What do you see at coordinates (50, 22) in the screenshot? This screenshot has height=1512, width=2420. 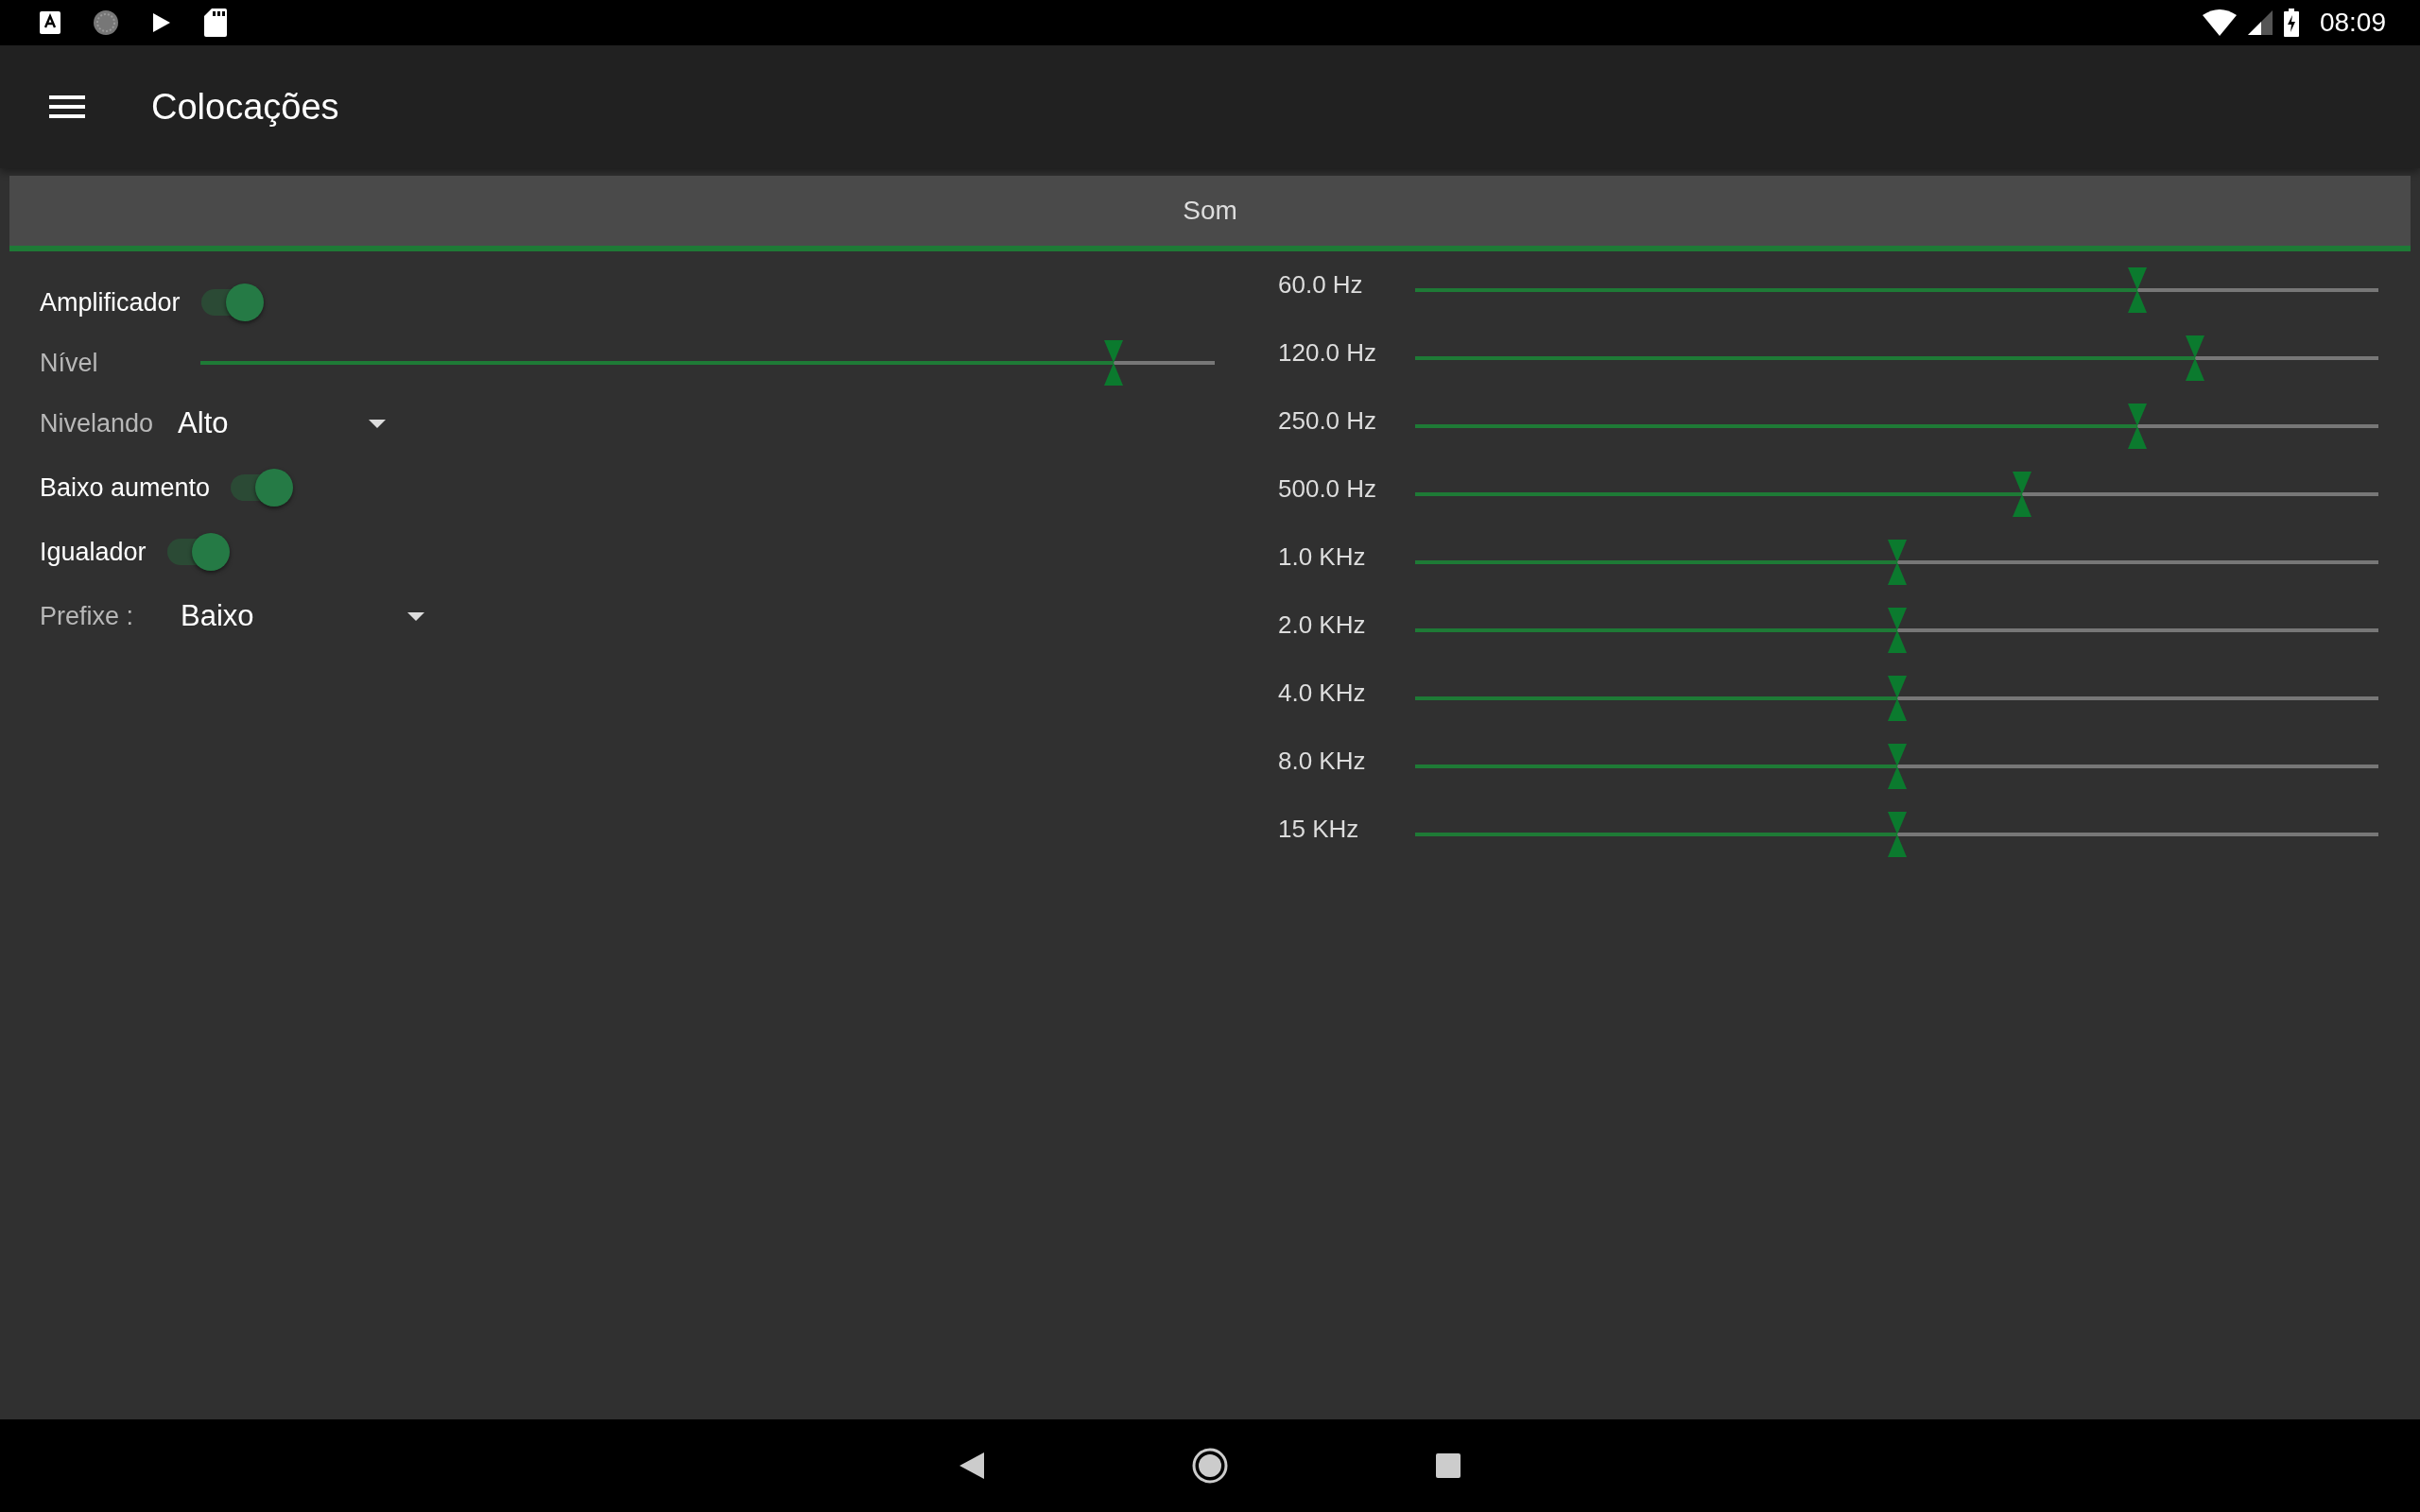 I see `font-icon` at bounding box center [50, 22].